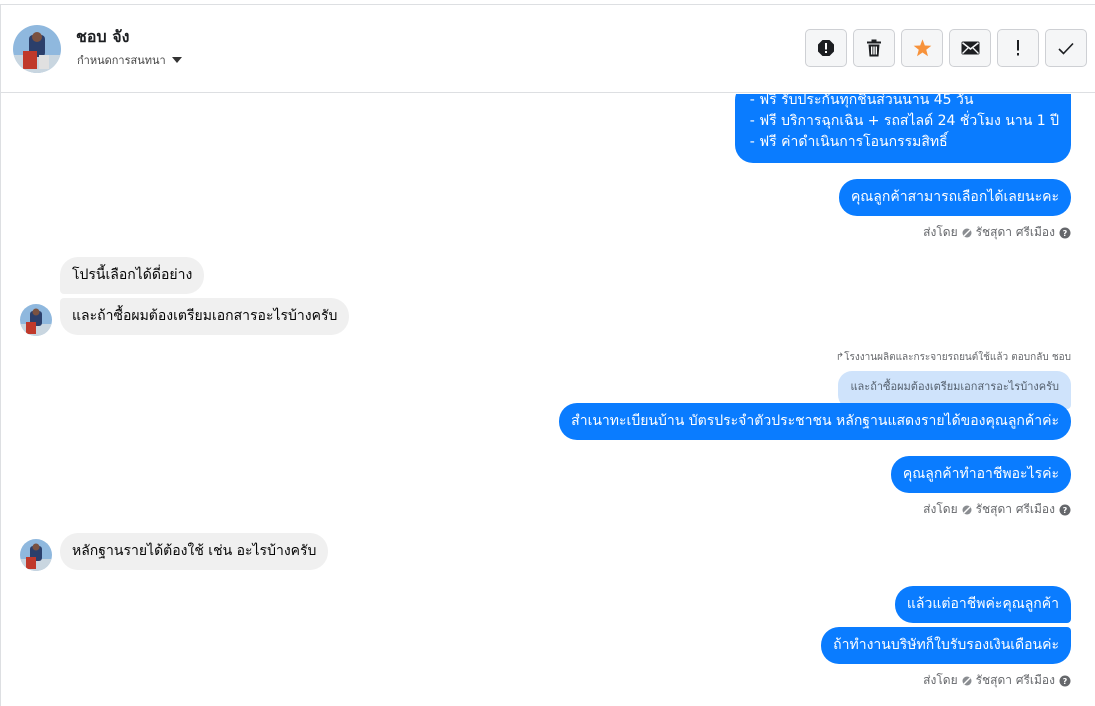 The image size is (1095, 706). Describe the element at coordinates (132, 275) in the screenshot. I see `message-bubble-incoming: โปรนี้เลือกได้ดี่อย่าง` at that location.